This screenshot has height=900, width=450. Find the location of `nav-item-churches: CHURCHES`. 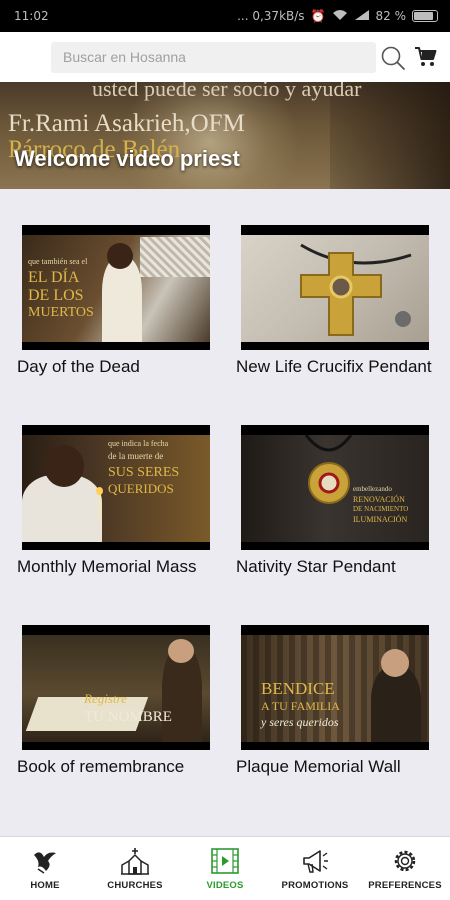

nav-item-churches: CHURCHES is located at coordinates (135, 868).